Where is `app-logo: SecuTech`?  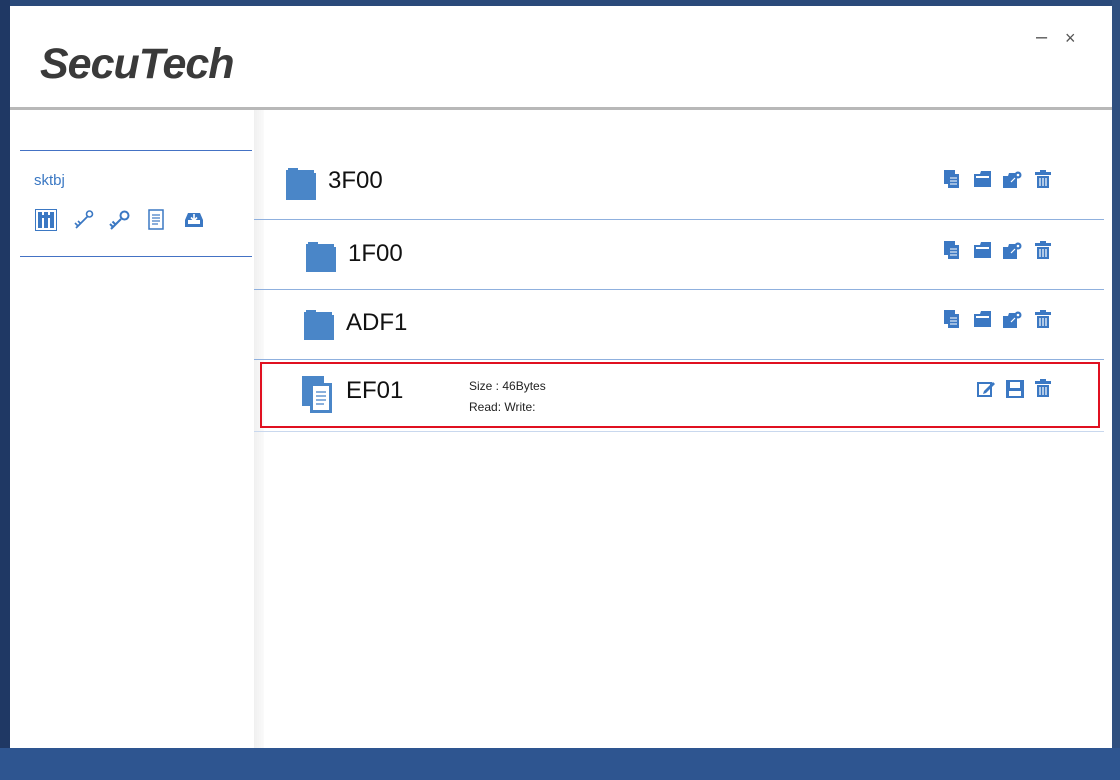 app-logo: SecuTech is located at coordinates (137, 64).